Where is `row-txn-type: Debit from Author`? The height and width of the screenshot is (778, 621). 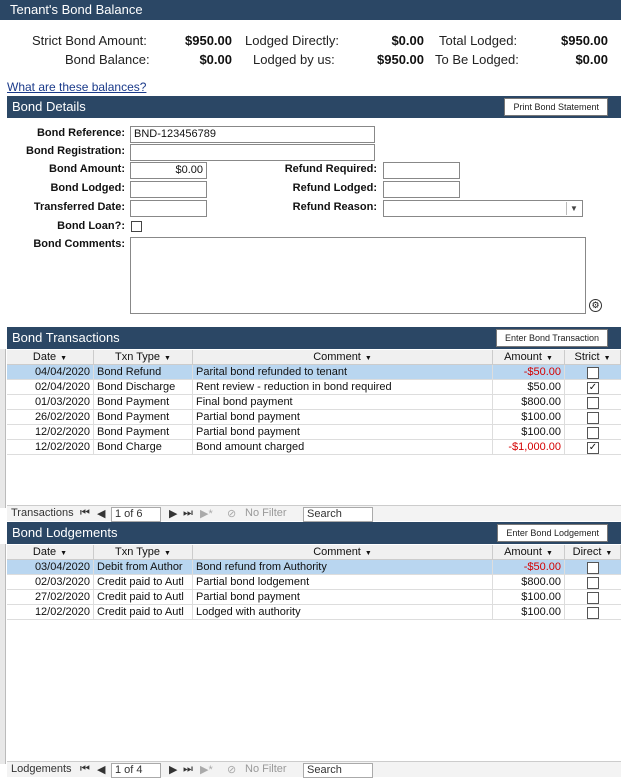
row-txn-type: Debit from Author is located at coordinates (143, 567).